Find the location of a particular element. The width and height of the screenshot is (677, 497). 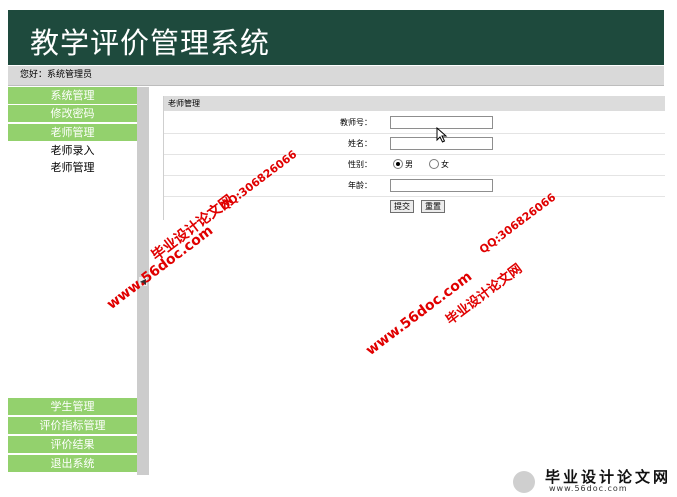

logo-icon is located at coordinates (524, 482).